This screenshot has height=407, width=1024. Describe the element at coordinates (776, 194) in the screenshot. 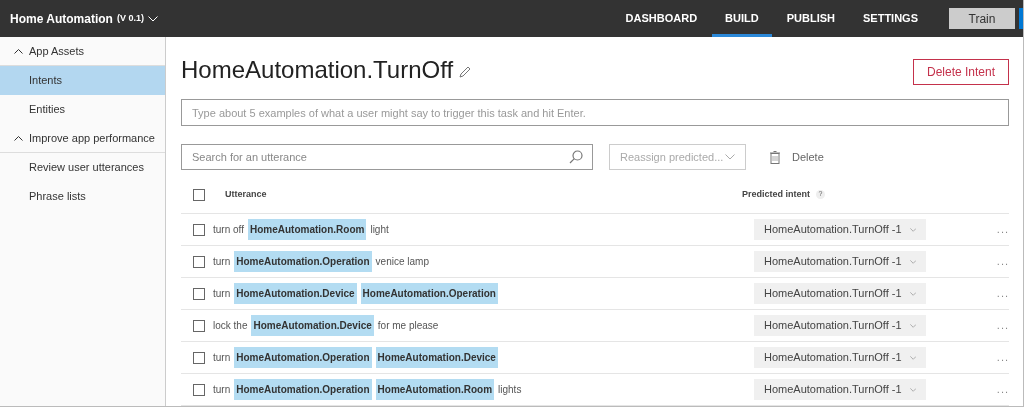

I see `column-header: Predicted intent` at that location.